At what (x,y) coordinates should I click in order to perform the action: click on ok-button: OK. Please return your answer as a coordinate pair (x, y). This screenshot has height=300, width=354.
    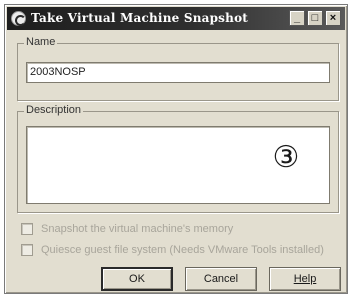
    Looking at the image, I should click on (137, 279).